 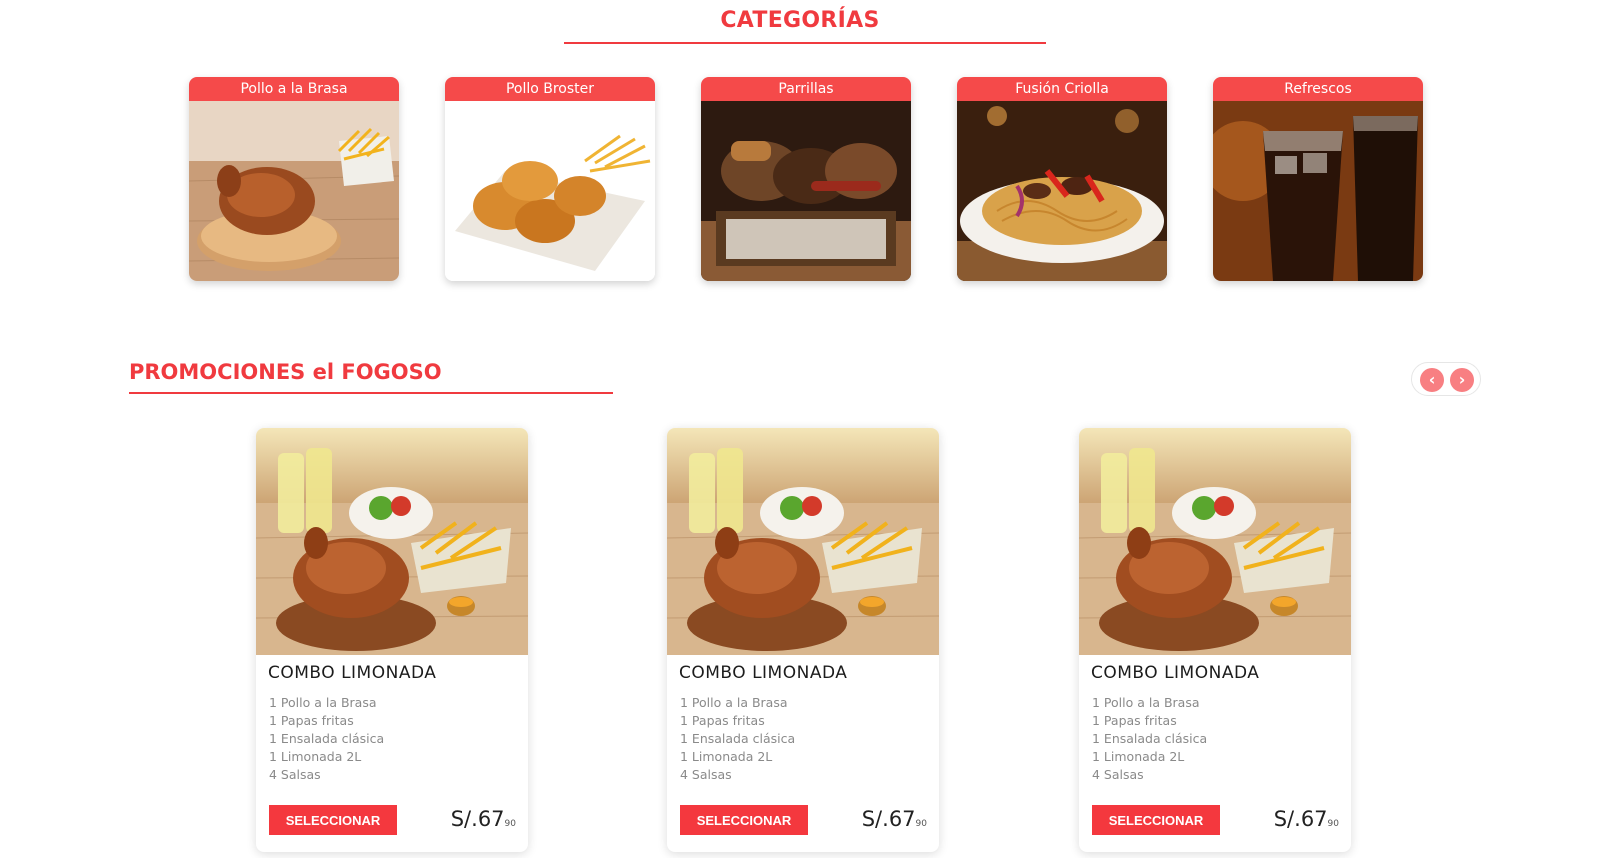 What do you see at coordinates (1432, 380) in the screenshot?
I see `chevron-left-icon: ‹` at bounding box center [1432, 380].